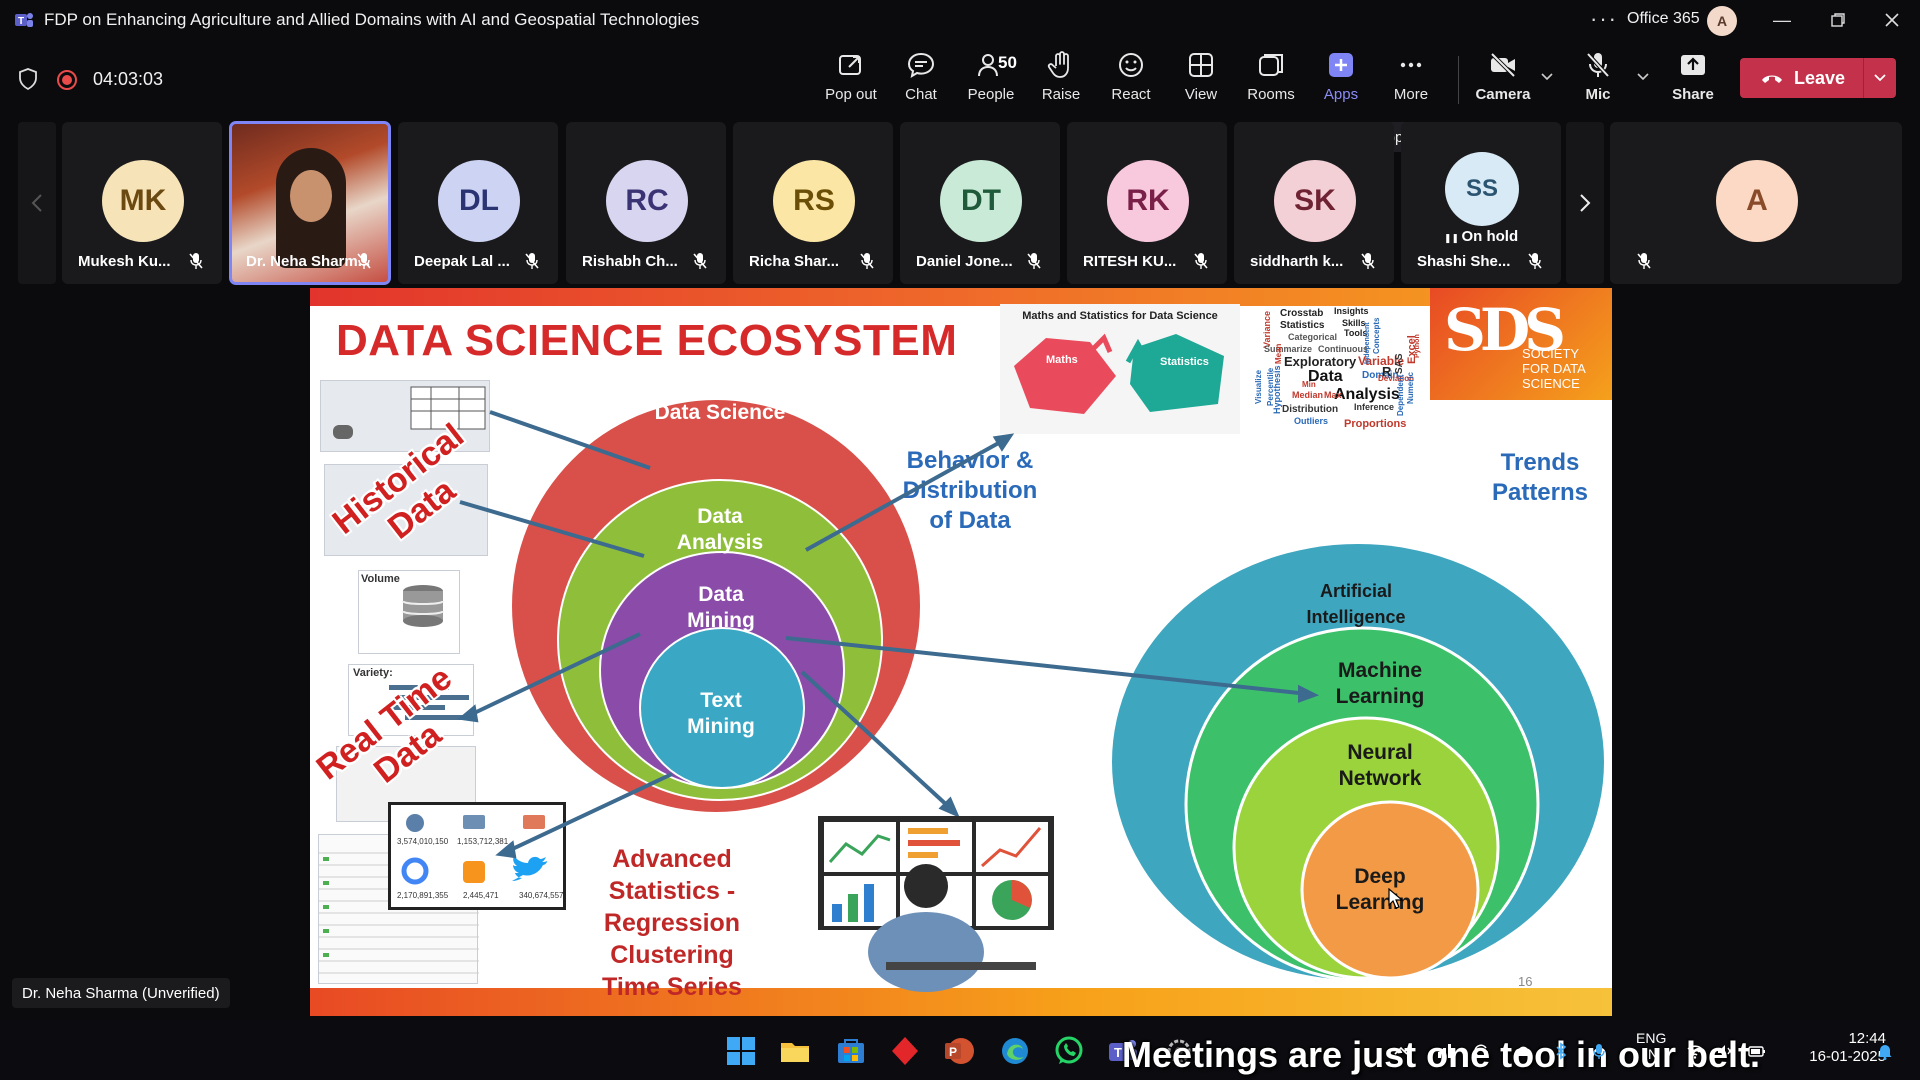 This screenshot has width=1920, height=1080. I want to click on powerpoint-icon: P, so click(959, 1051).